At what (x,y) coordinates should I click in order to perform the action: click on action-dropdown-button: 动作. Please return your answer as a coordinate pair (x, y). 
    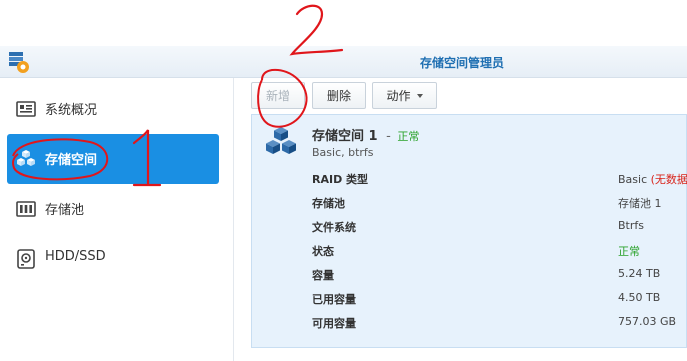
    Looking at the image, I should click on (404, 95).